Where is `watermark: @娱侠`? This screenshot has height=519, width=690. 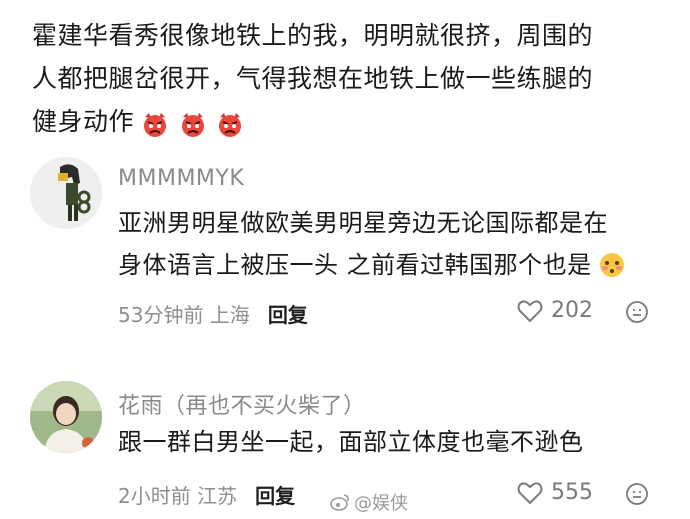 watermark: @娱侠 is located at coordinates (369, 502).